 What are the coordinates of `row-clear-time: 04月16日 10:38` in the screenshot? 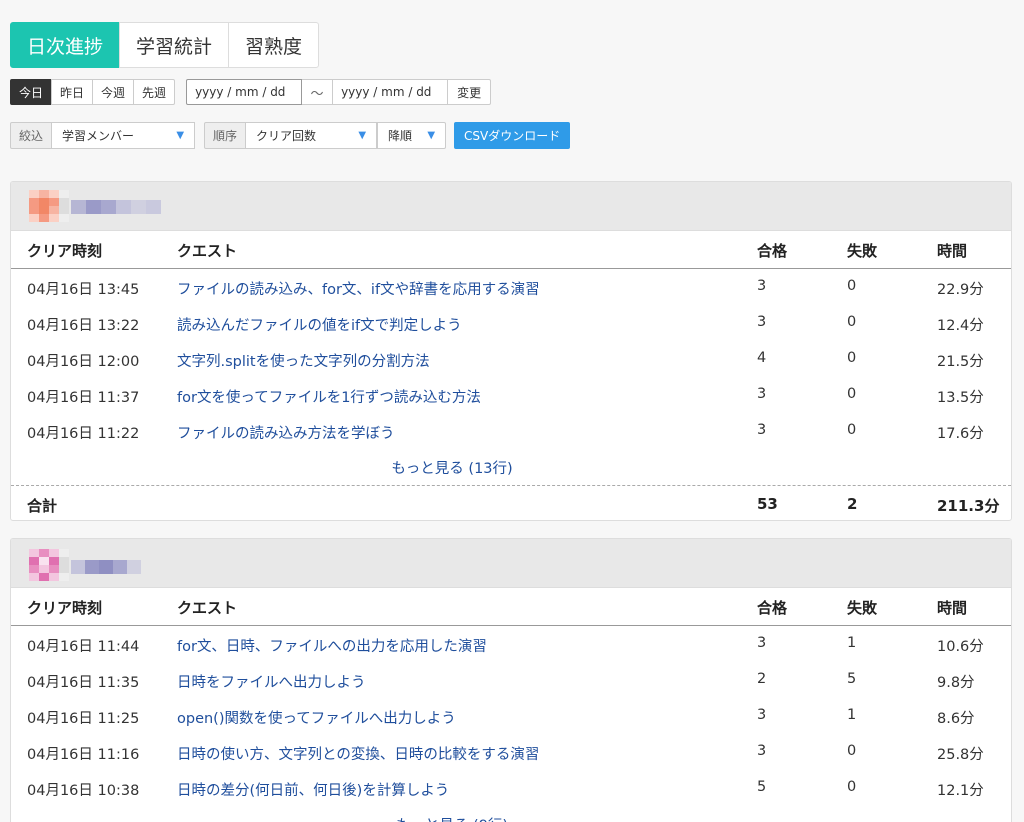 It's located at (83, 791).